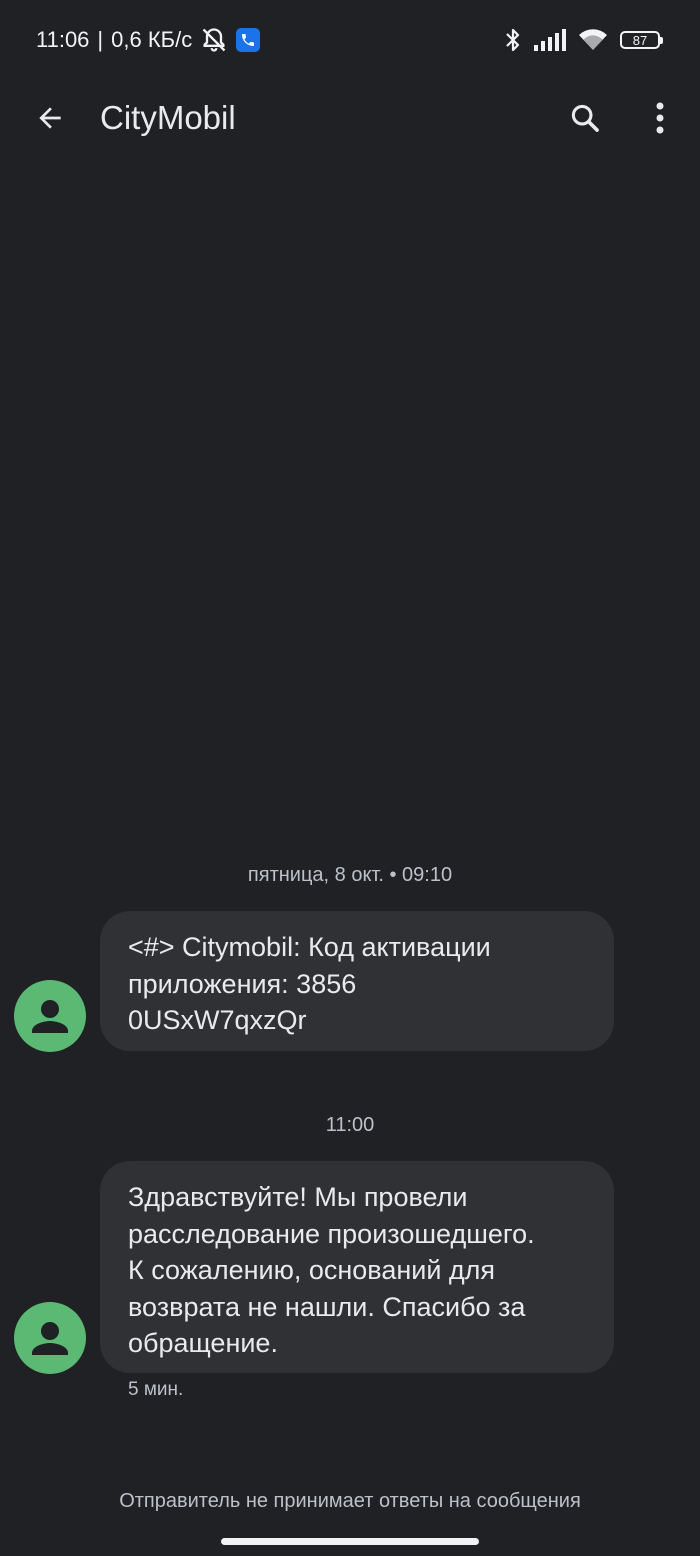 The height and width of the screenshot is (1556, 700). I want to click on home-indicator, so click(350, 1541).